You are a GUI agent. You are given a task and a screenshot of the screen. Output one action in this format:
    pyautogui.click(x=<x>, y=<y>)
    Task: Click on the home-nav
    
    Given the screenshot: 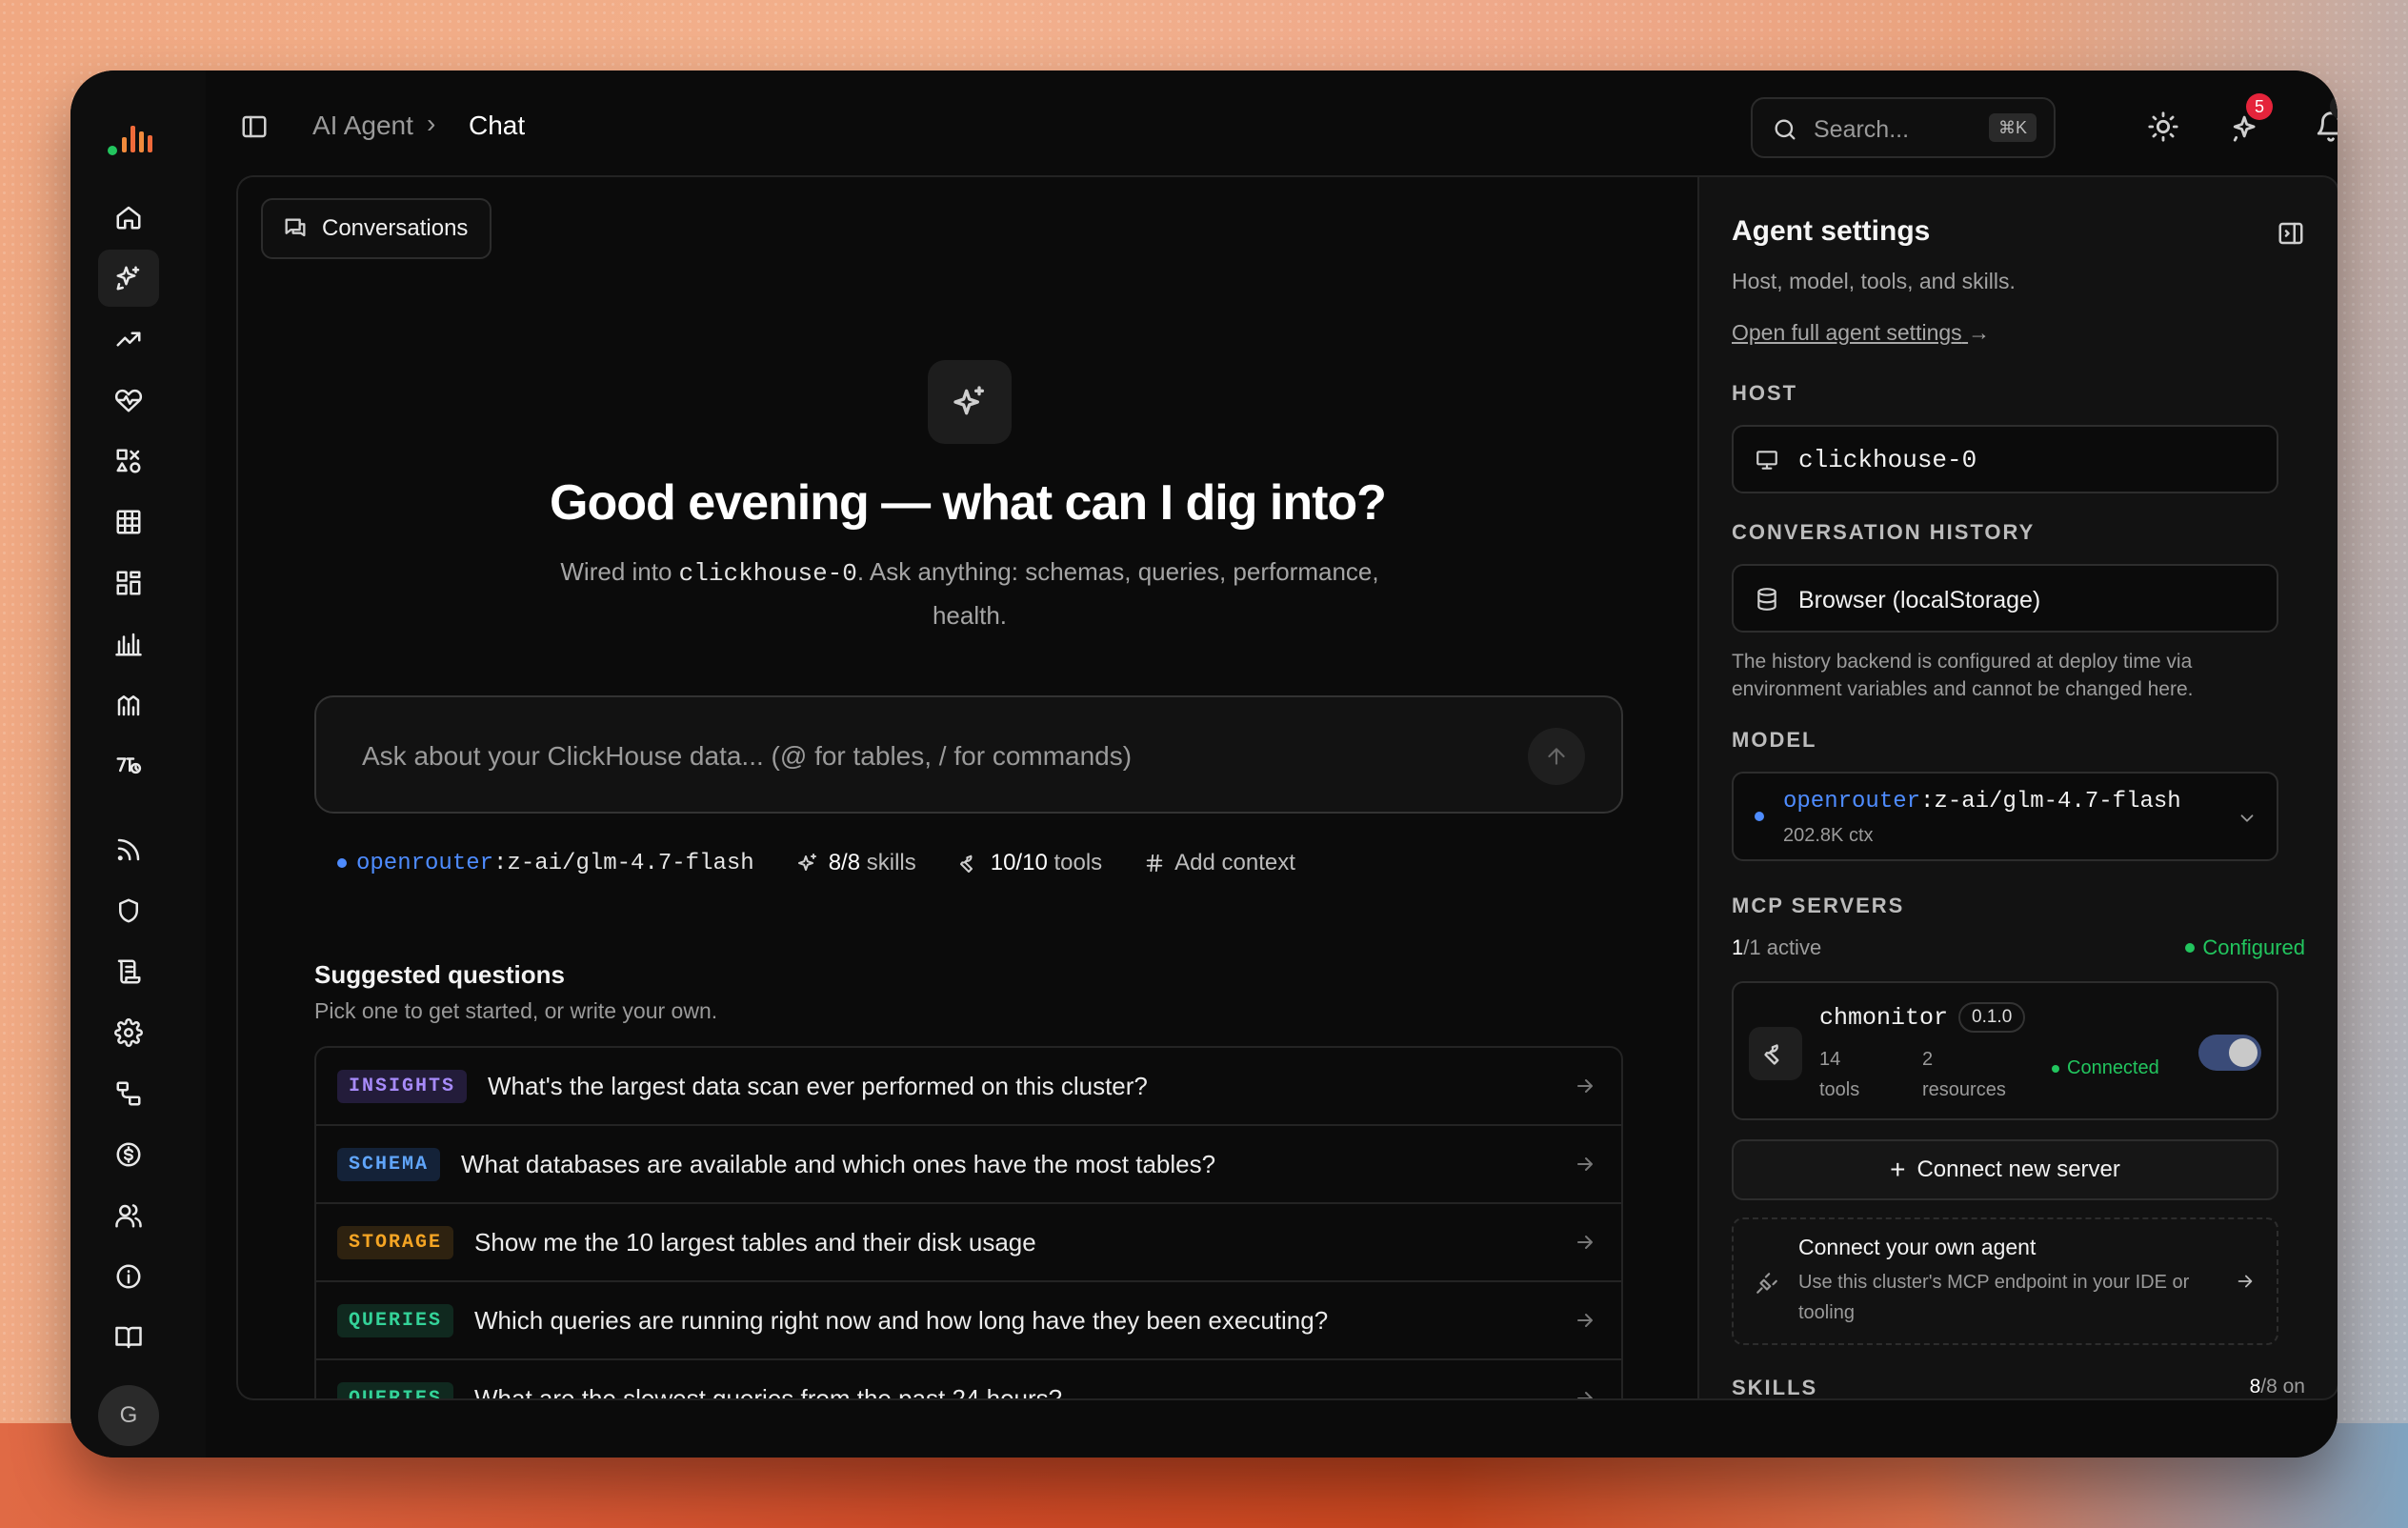 What is the action you would take?
    pyautogui.click(x=128, y=218)
    